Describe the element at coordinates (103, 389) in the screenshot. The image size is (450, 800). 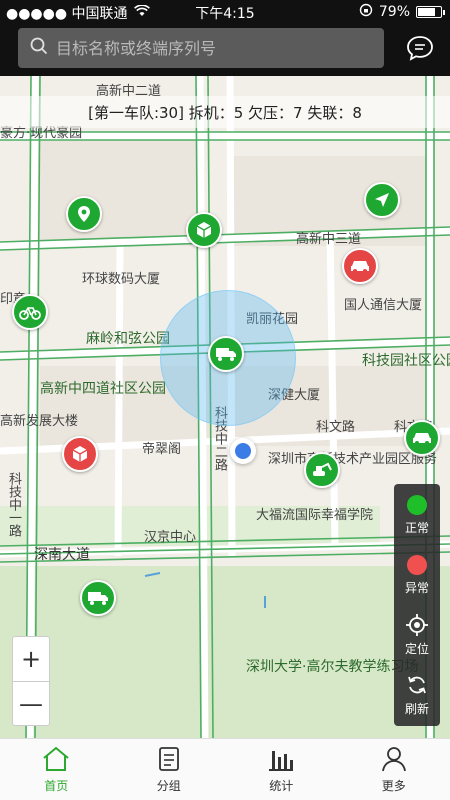
I see `map-label: 高新中四道社区公园` at that location.